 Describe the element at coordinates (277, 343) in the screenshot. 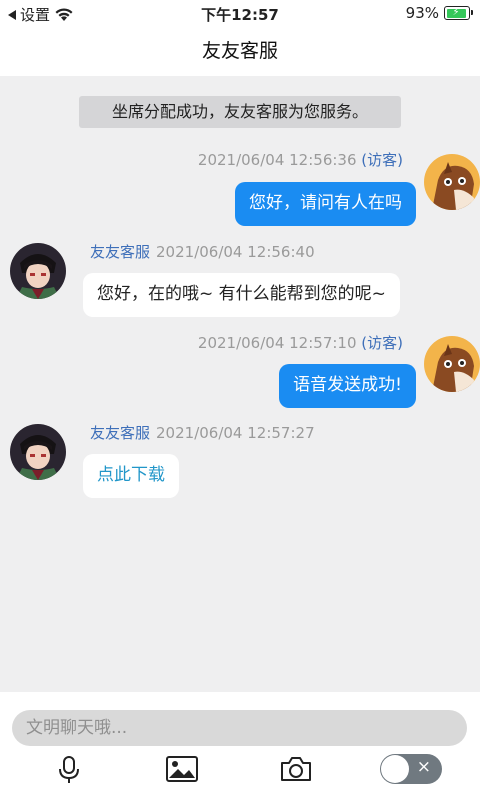

I see `message-timestamp: 2021/06/04 12:57:10` at that location.